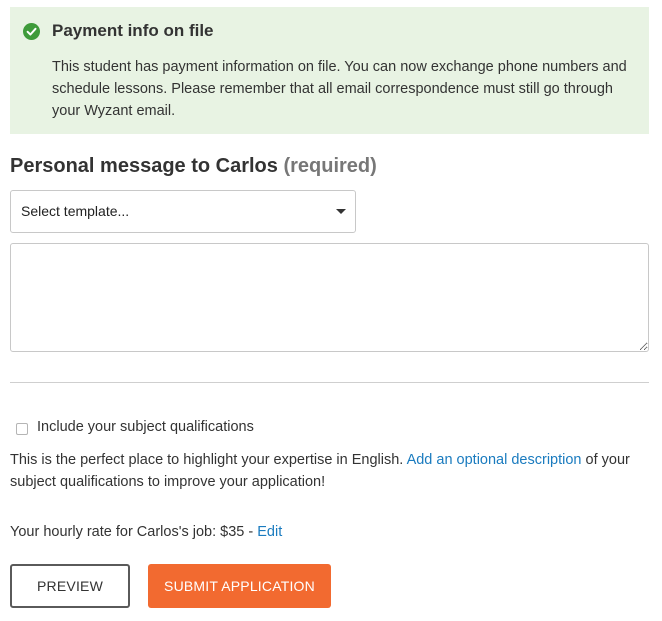 Image resolution: width=662 pixels, height=621 pixels. I want to click on caret-down-icon, so click(341, 211).